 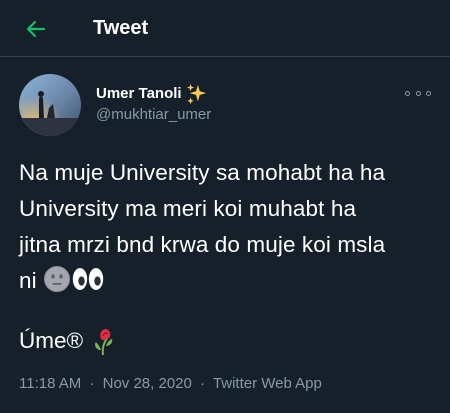 I want to click on top-bar: Tweet, so click(x=225, y=28).